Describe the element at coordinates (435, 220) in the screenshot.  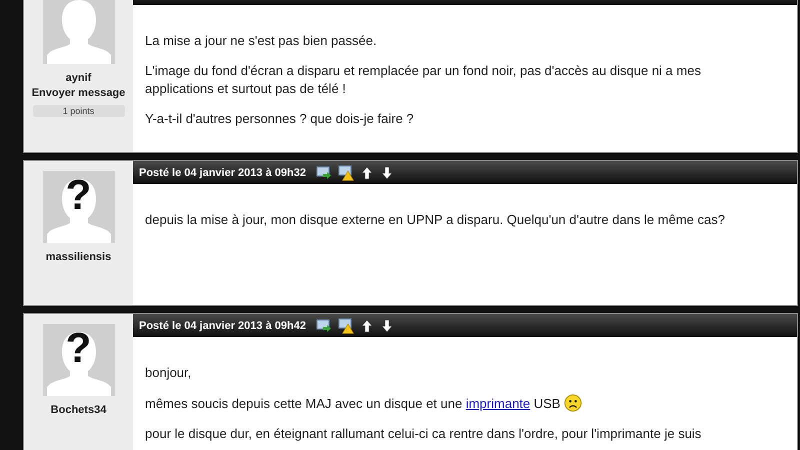
I see `post-paragraph: depuis la mise à jour, mon disque externe en UPNP a disparu. Quelqu'un d'autre dans le même cas?` at that location.